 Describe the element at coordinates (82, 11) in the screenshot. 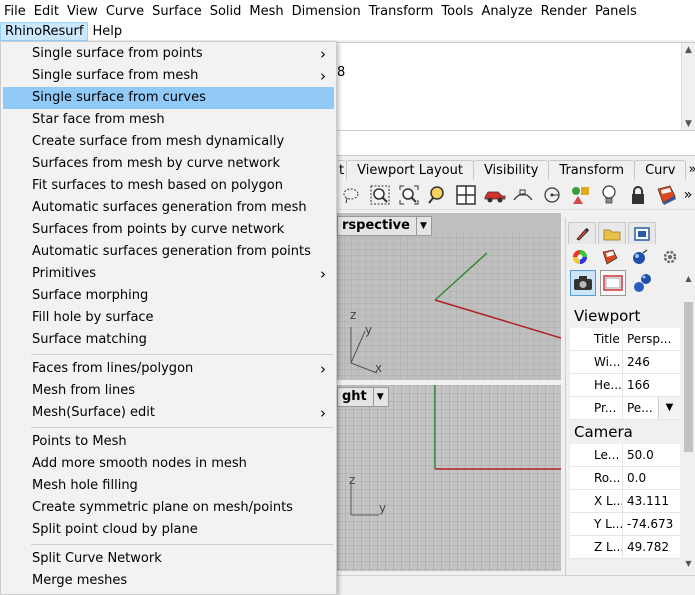

I see `menu-view: View` at that location.